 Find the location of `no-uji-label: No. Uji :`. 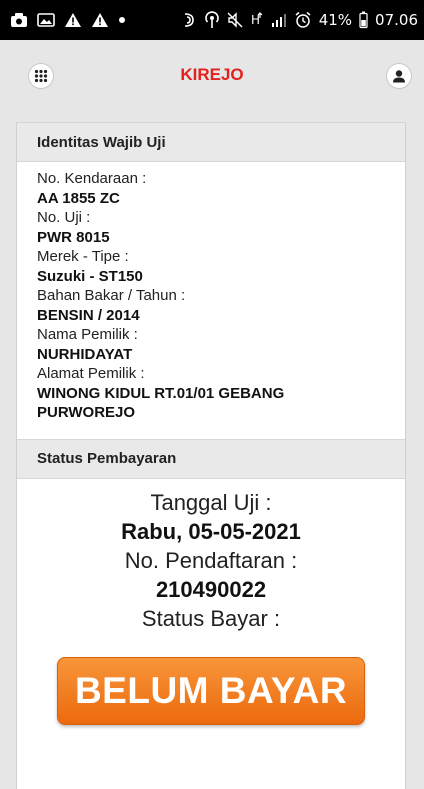

no-uji-label: No. Uji : is located at coordinates (64, 217).